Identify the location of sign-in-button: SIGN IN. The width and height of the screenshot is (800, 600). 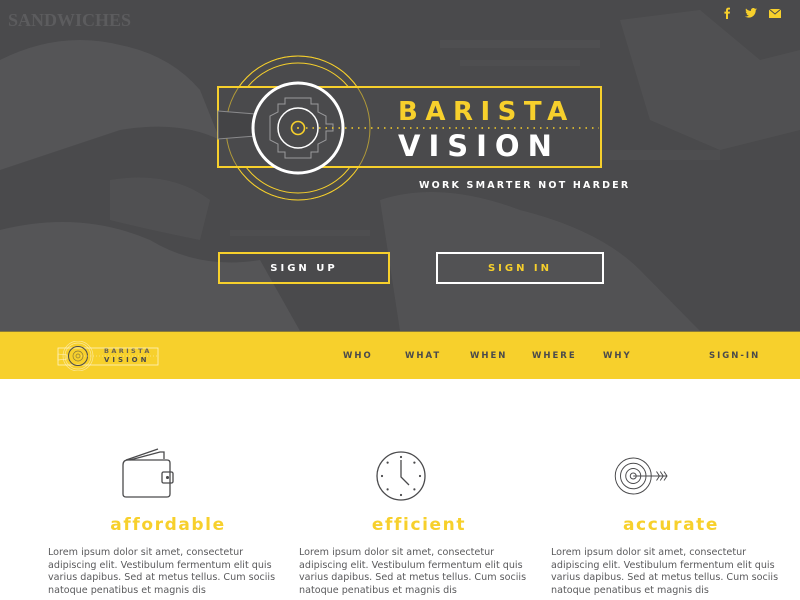
(520, 268).